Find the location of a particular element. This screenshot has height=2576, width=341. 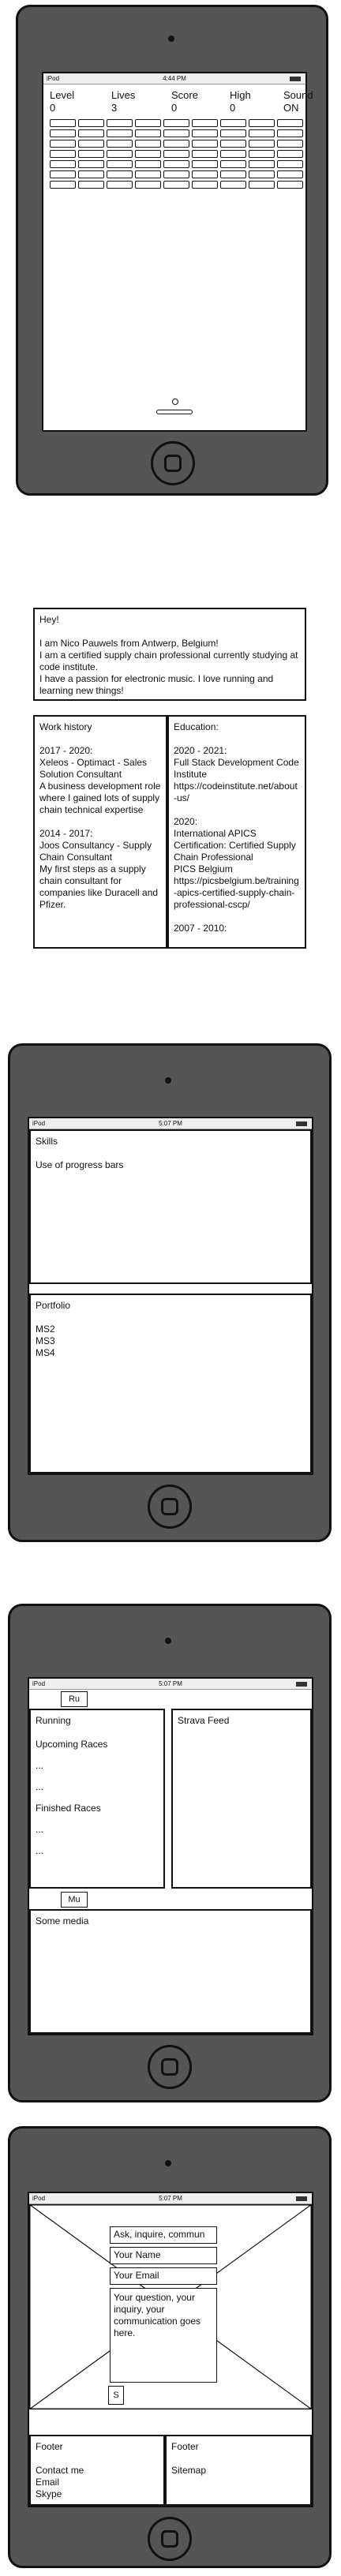

ball is located at coordinates (175, 402).